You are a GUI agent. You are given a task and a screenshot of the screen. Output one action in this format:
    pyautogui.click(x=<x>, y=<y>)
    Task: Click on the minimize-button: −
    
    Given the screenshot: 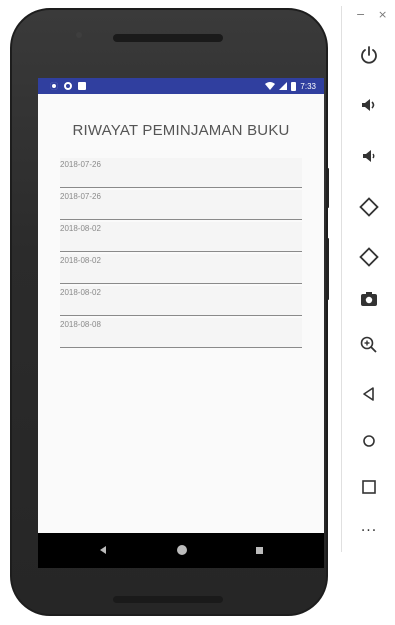 What is the action you would take?
    pyautogui.click(x=360, y=14)
    